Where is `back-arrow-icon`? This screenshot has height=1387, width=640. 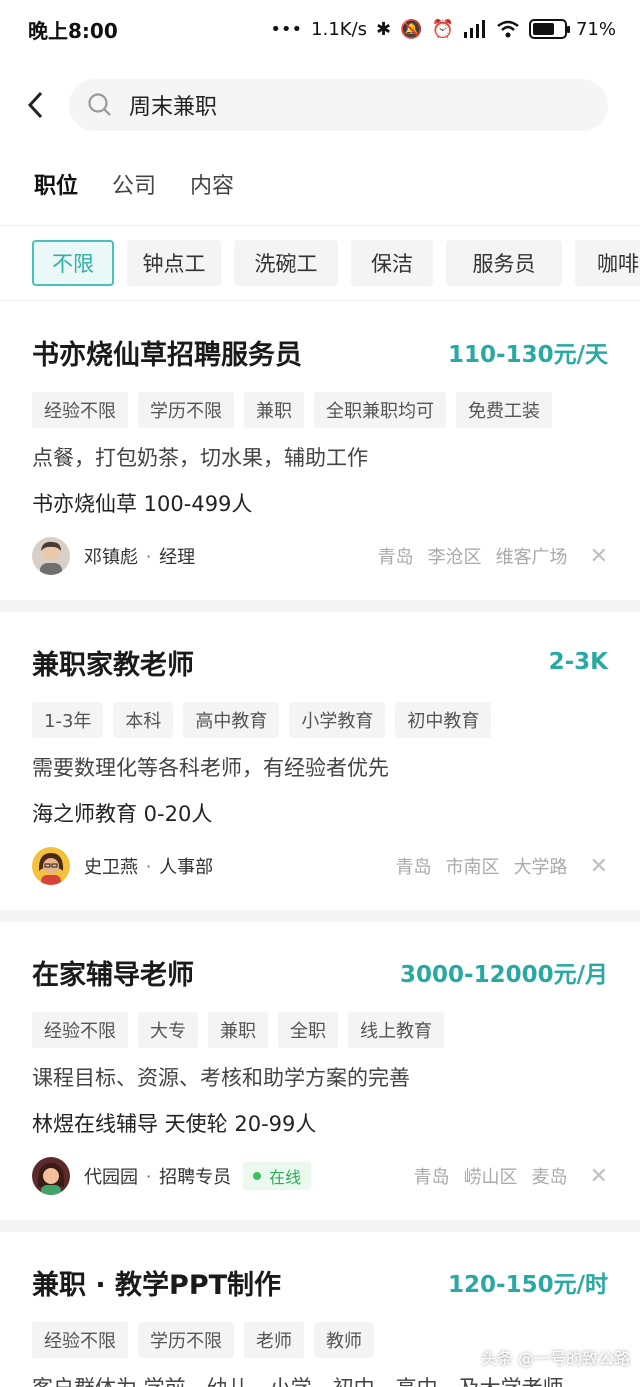
back-arrow-icon is located at coordinates (35, 105).